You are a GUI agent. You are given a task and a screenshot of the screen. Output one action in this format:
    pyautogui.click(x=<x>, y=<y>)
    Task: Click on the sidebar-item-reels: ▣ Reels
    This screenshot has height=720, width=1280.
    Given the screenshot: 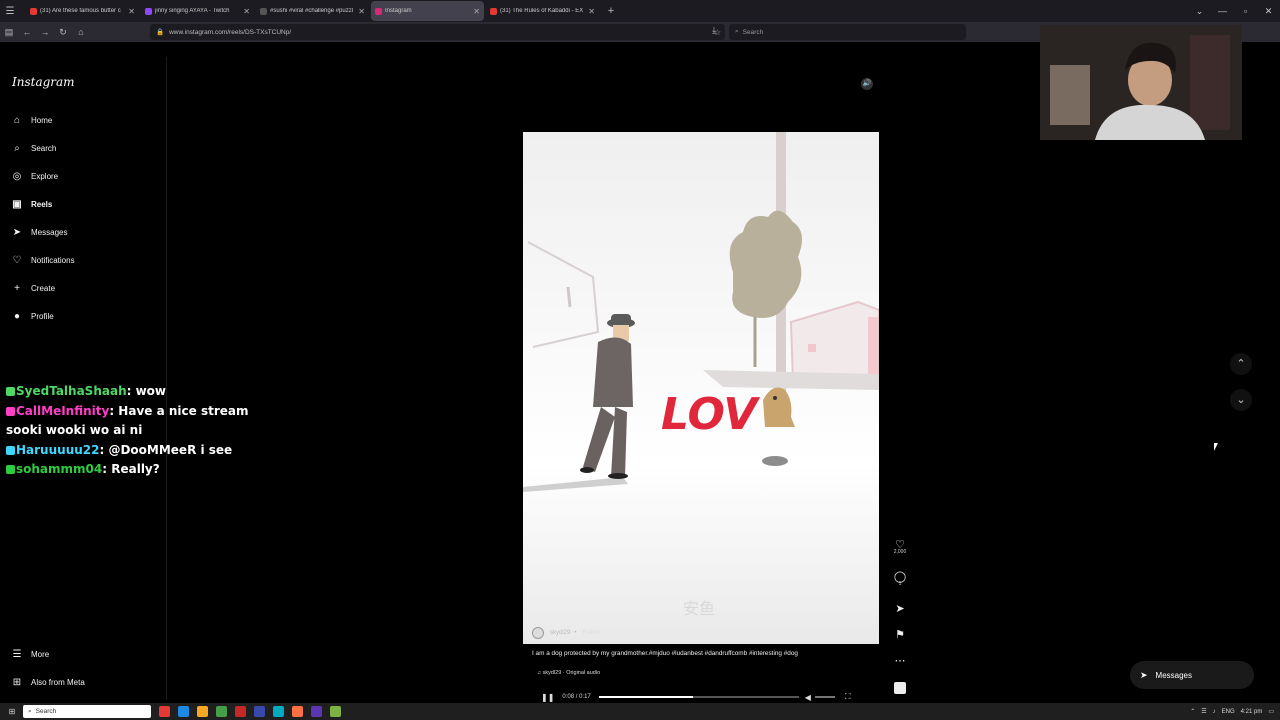 What is the action you would take?
    pyautogui.click(x=31, y=204)
    